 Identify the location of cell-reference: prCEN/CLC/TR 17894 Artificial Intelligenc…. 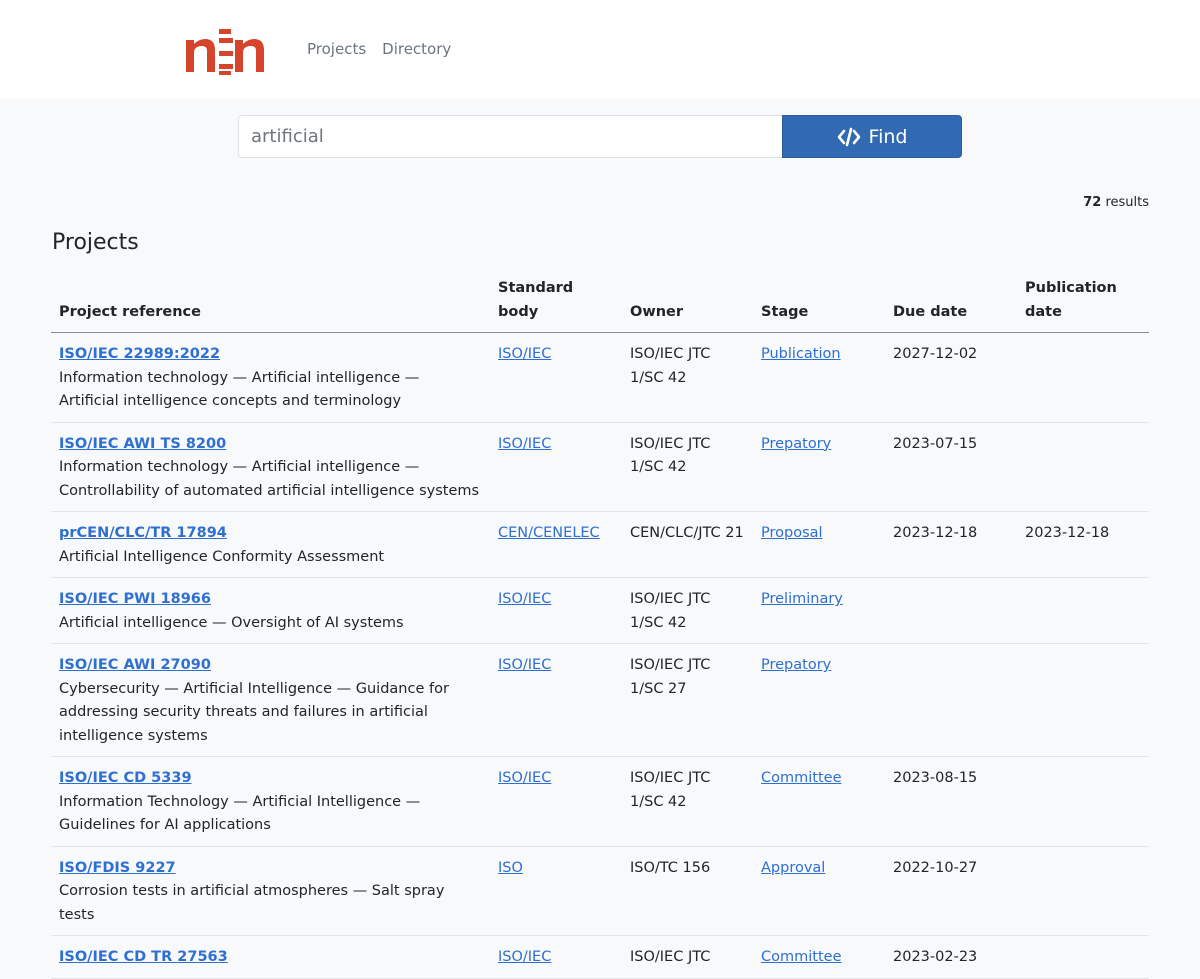
(270, 544).